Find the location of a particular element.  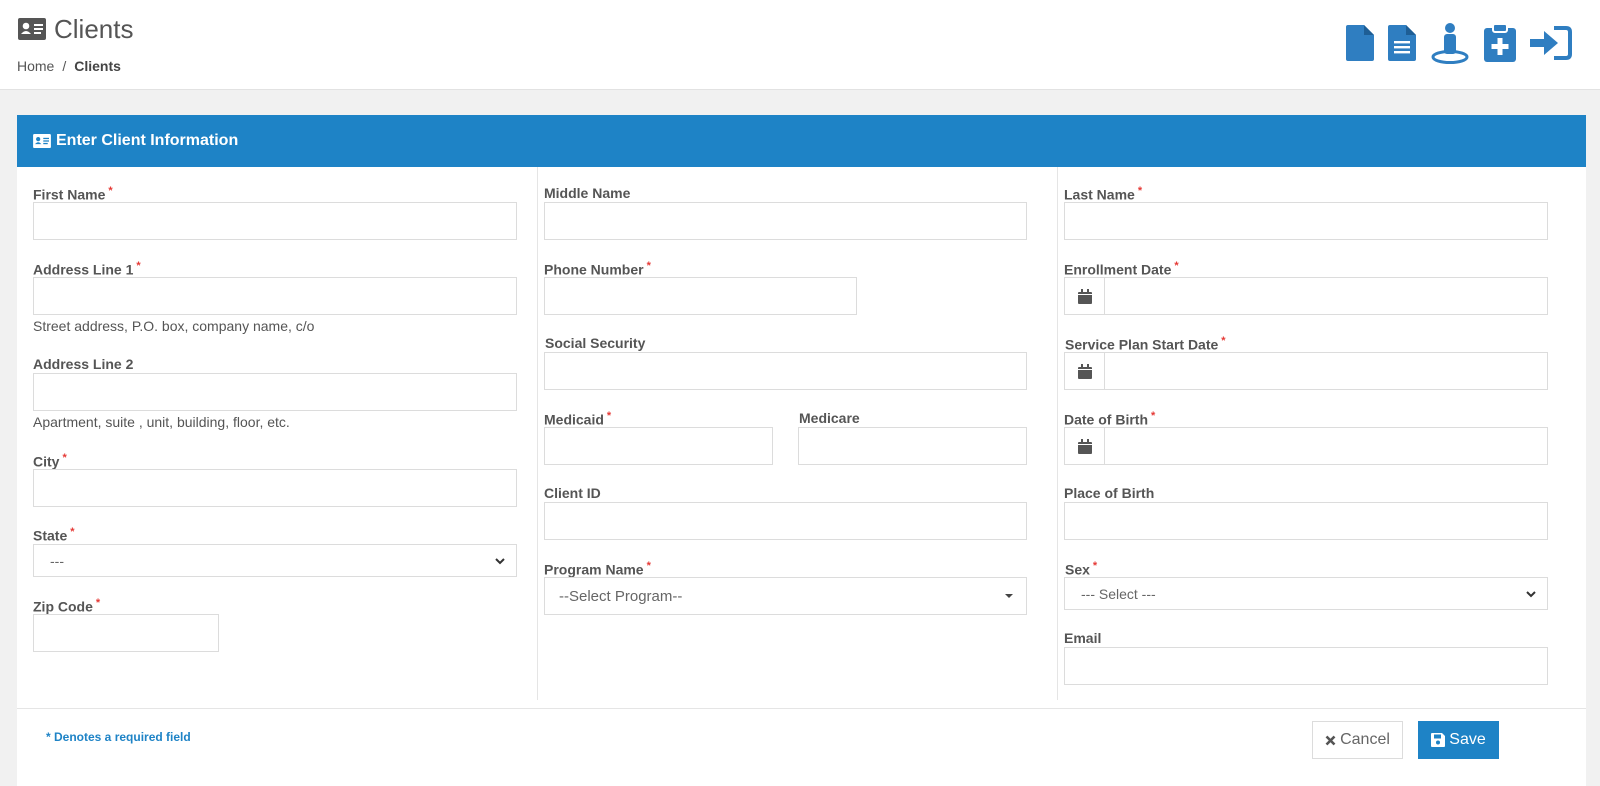

document-list-icon is located at coordinates (1402, 43).